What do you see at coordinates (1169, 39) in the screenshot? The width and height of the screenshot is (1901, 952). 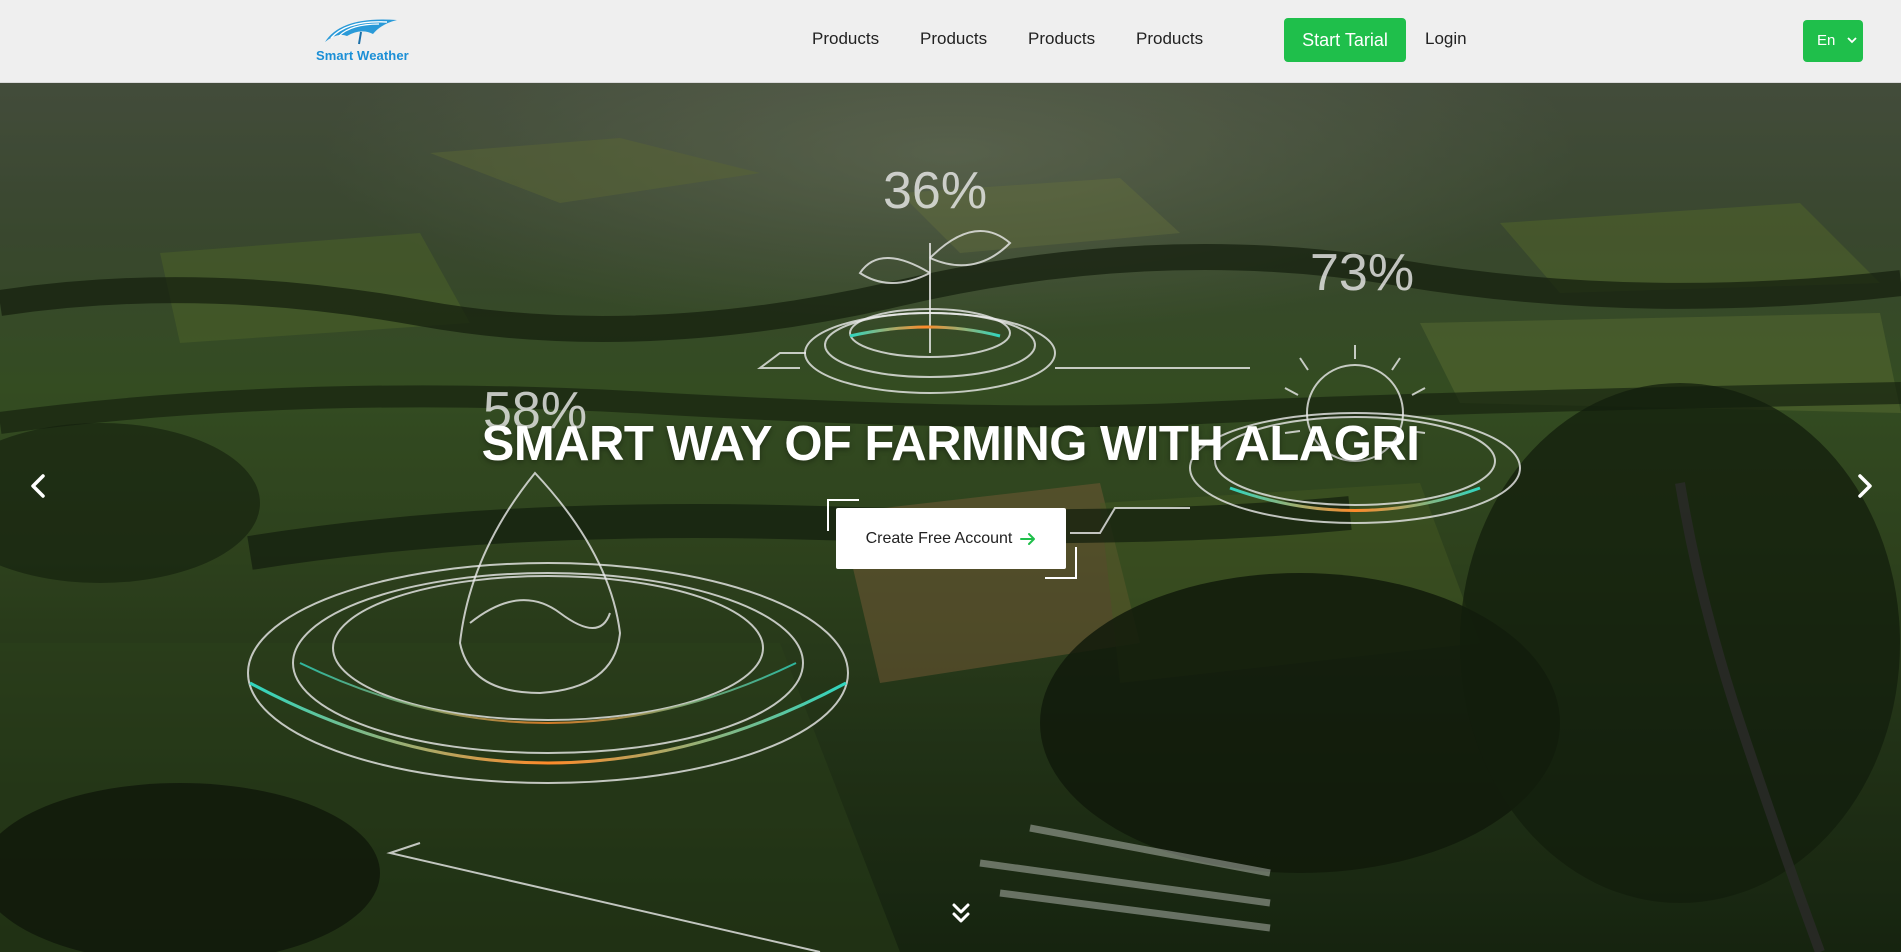 I see `nav-item-products-4: Products` at bounding box center [1169, 39].